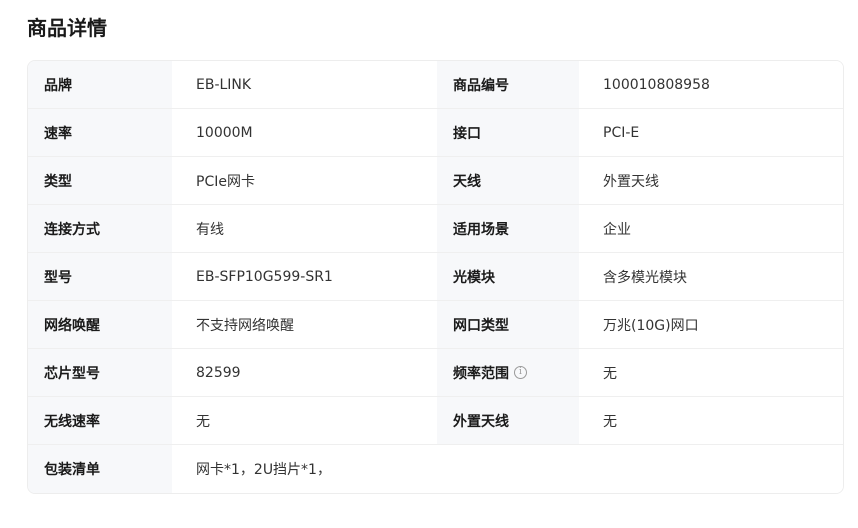  What do you see at coordinates (100, 469) in the screenshot?
I see `package-label: 包装清单` at bounding box center [100, 469].